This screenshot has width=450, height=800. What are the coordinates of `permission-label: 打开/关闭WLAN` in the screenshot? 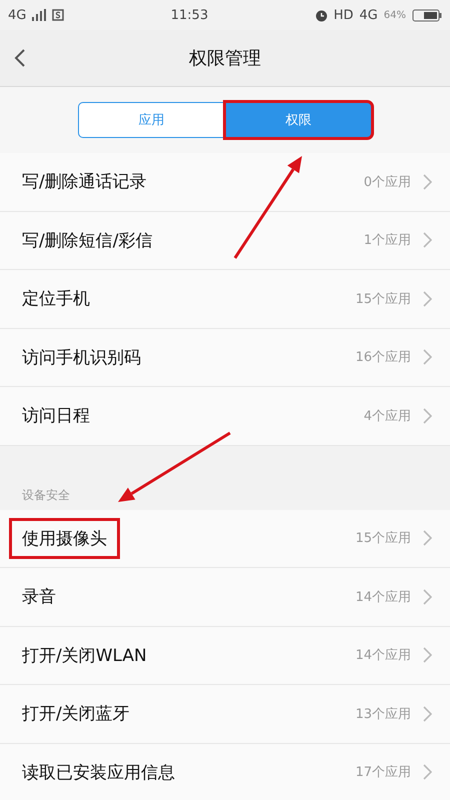 It's located at (85, 655).